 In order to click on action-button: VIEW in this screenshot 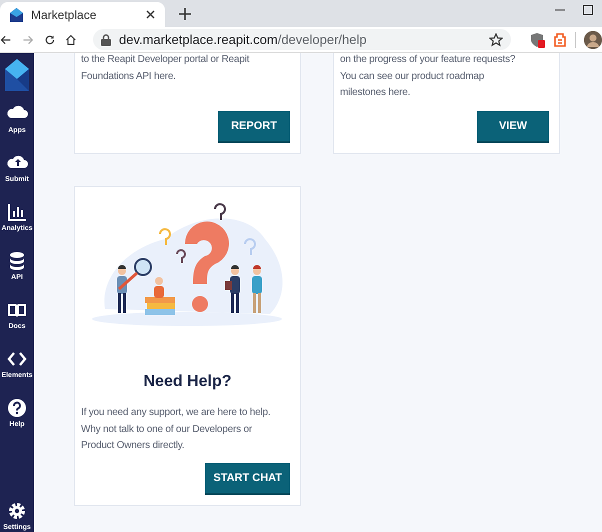, I will do `click(513, 127)`.